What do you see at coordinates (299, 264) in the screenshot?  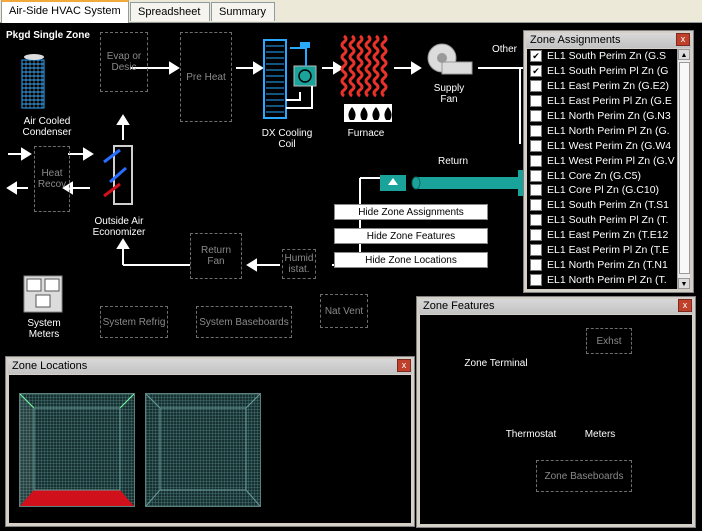 I see `humidistat-box: Humid istat.` at bounding box center [299, 264].